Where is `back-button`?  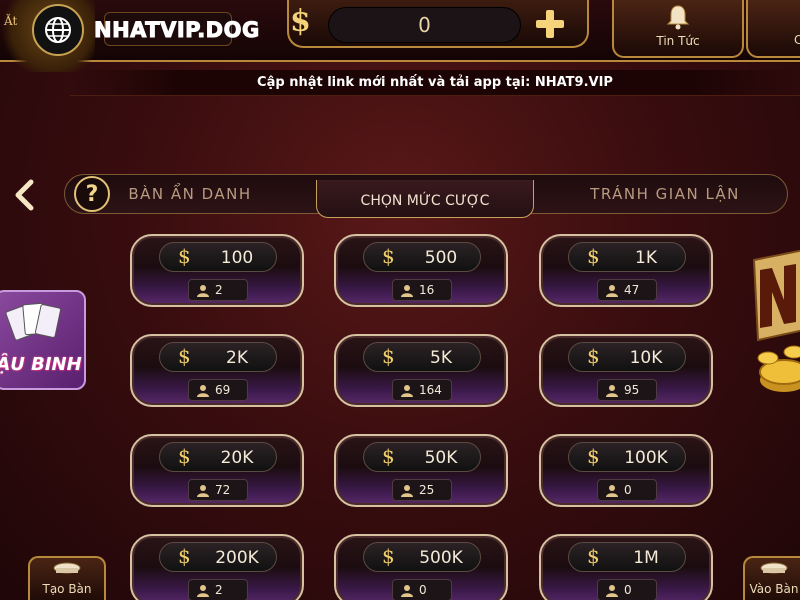
back-button is located at coordinates (24, 195).